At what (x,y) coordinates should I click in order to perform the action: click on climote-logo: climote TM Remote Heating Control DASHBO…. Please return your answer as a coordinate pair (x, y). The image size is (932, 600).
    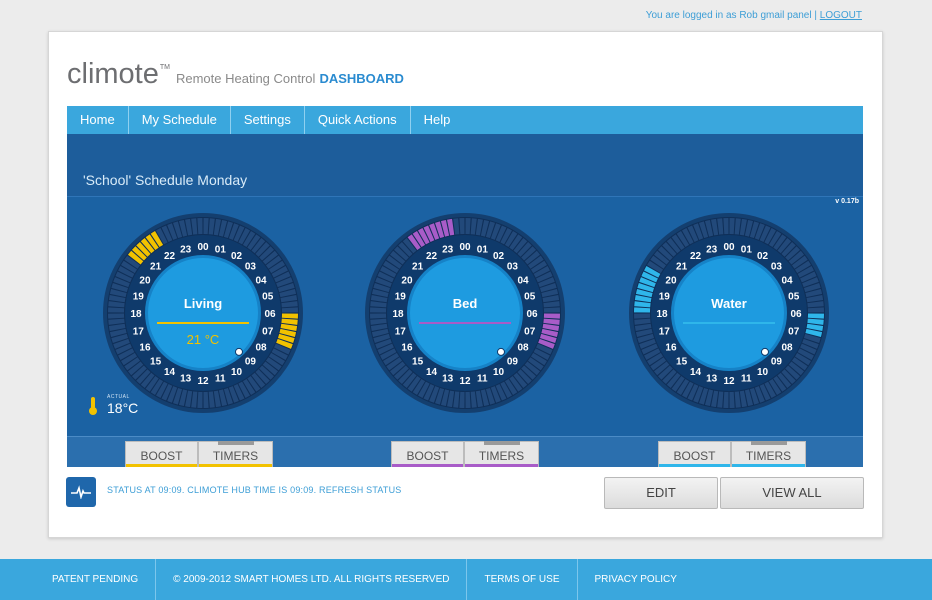
    Looking at the image, I should click on (235, 74).